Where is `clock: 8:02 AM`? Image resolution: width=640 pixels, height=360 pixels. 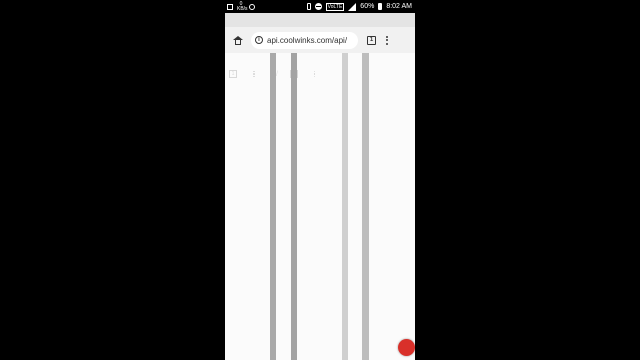 clock: 8:02 AM is located at coordinates (399, 6).